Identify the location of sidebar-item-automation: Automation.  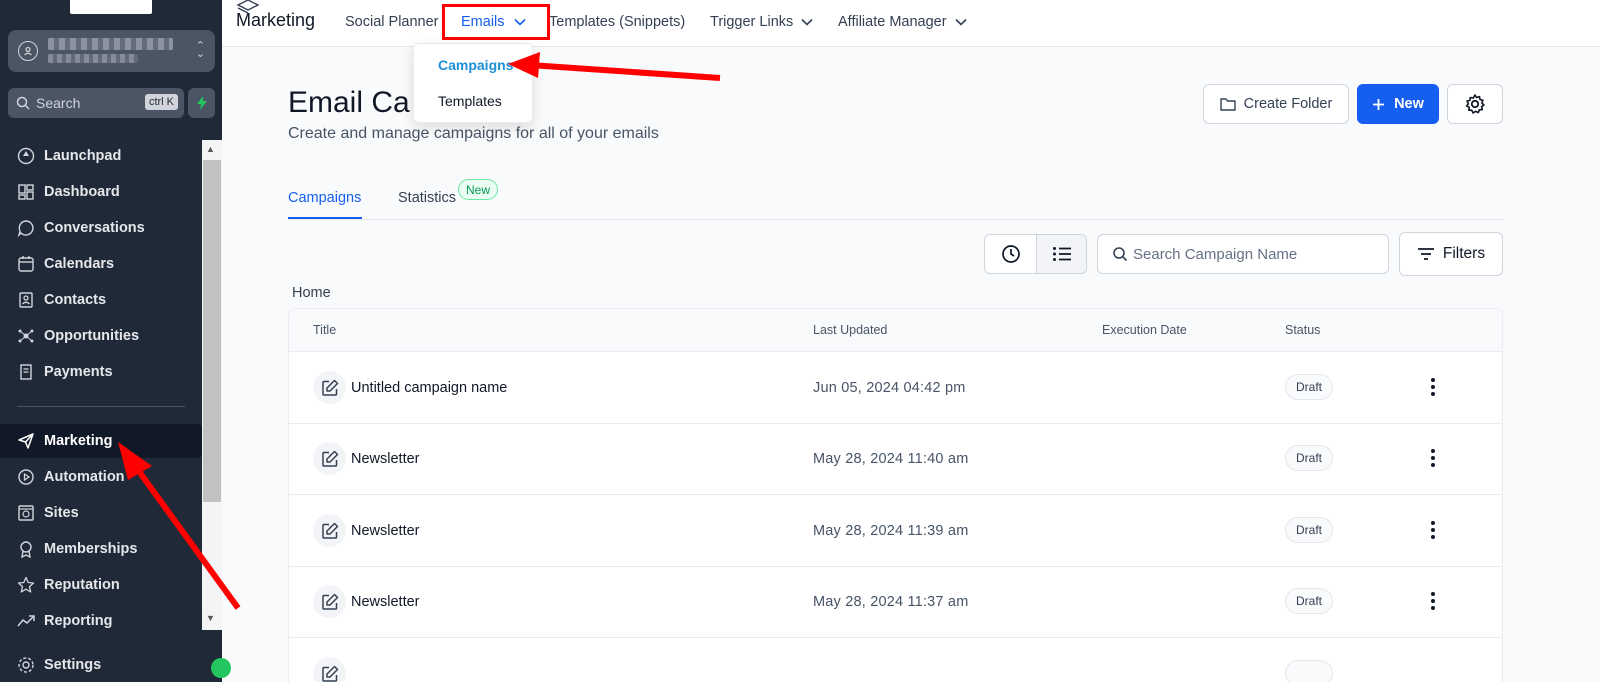
(101, 477).